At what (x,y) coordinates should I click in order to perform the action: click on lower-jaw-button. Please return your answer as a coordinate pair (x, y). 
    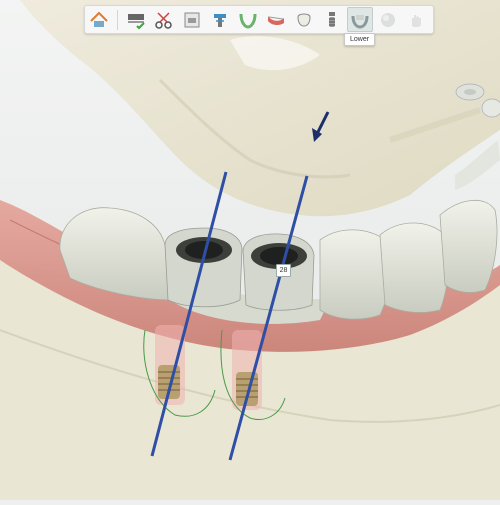
    Looking at the image, I should click on (360, 19).